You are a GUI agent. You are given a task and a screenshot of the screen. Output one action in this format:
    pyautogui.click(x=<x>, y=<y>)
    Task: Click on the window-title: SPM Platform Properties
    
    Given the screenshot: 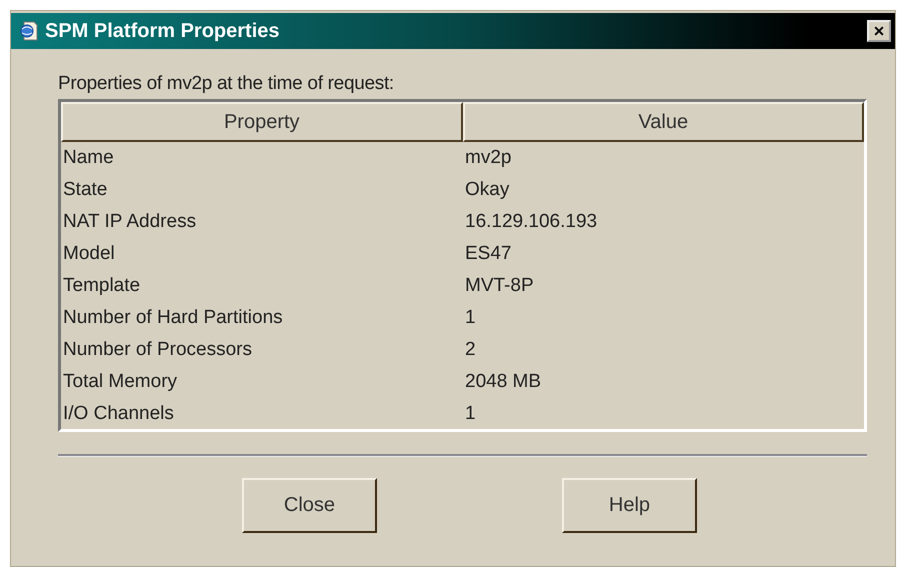 What is the action you would take?
    pyautogui.click(x=163, y=31)
    